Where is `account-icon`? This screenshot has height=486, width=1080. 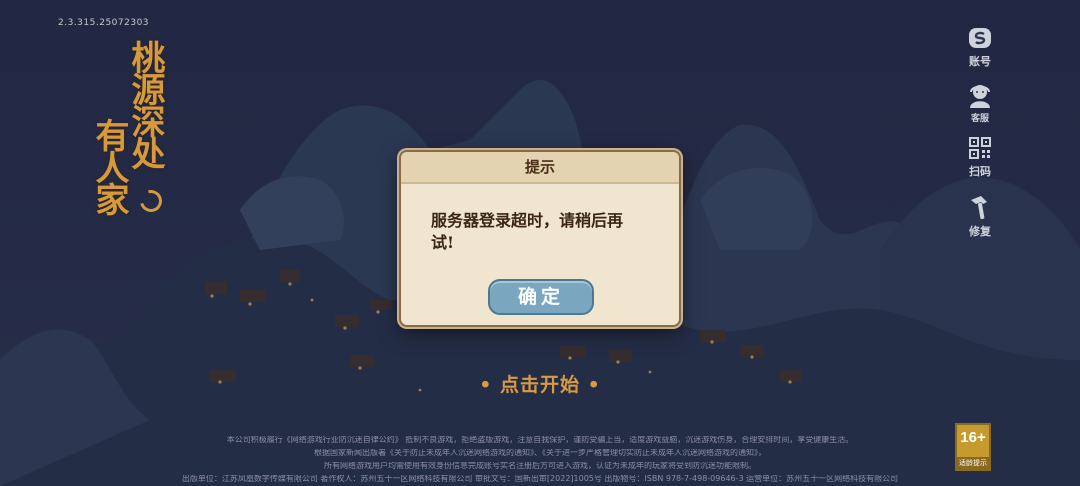
account-icon is located at coordinates (980, 38).